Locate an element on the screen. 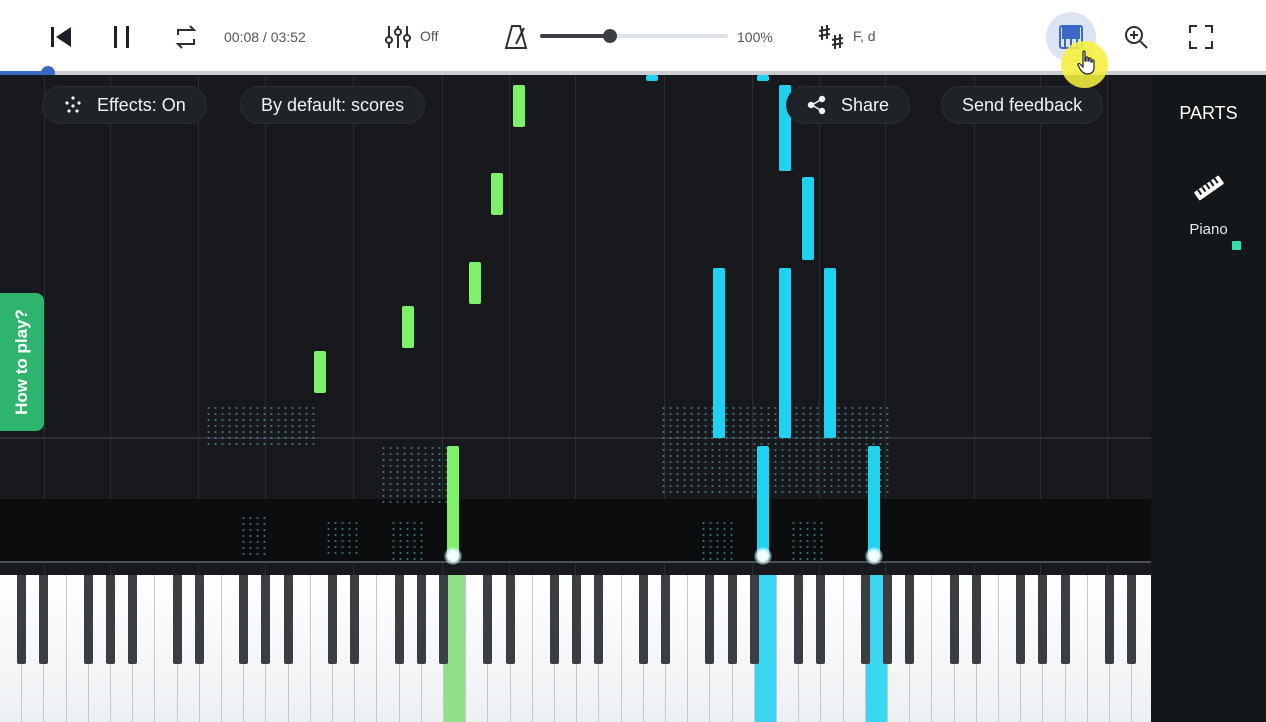  send-feedback-label: Send feedback is located at coordinates (1022, 104).